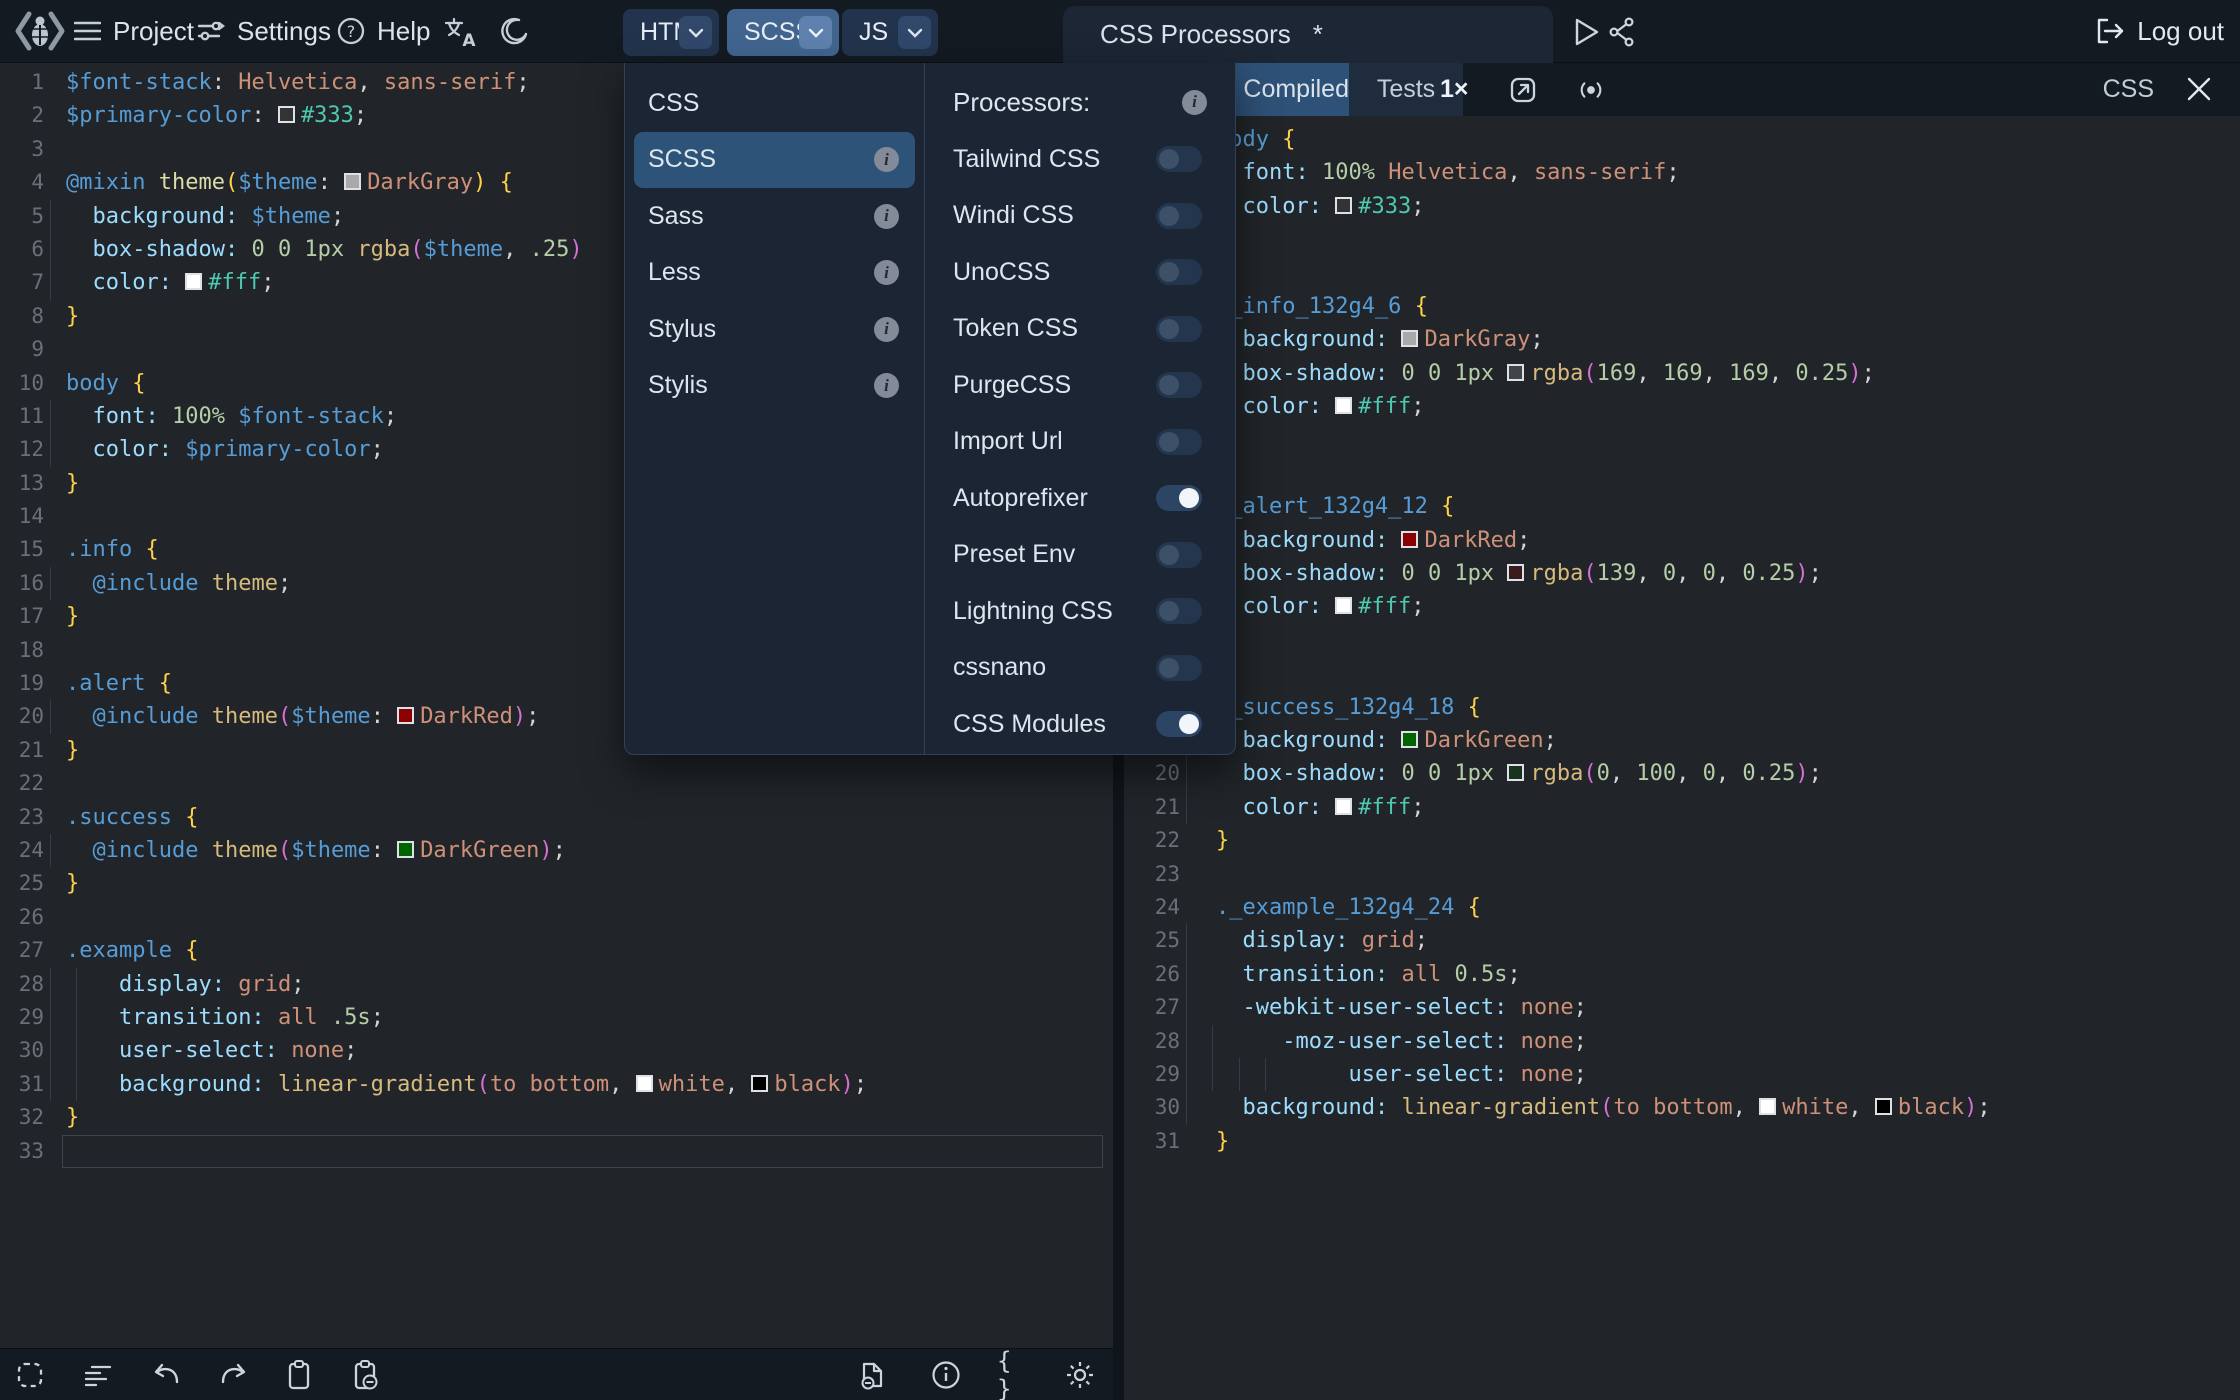 The image size is (2240, 1400). I want to click on code-line: 24 @include theme($theme: DarkGreen);, so click(556, 850).